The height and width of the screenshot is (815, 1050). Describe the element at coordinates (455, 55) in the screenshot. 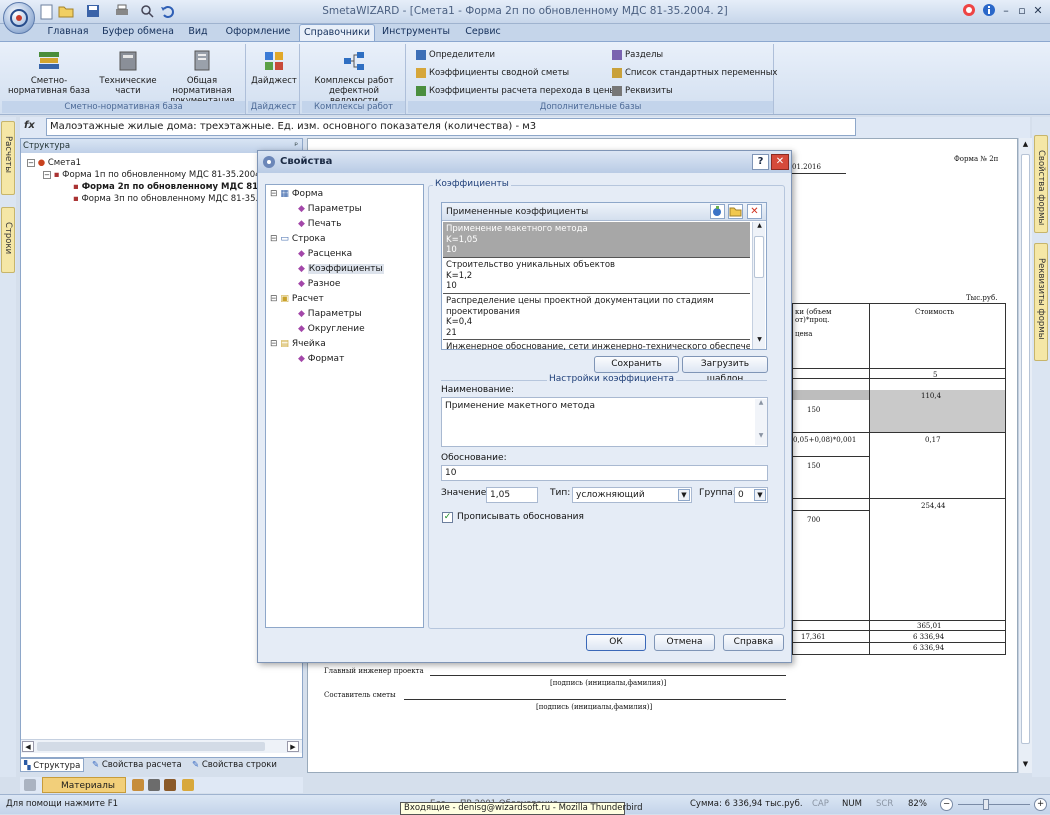

I see `determinants-button: Определители` at that location.